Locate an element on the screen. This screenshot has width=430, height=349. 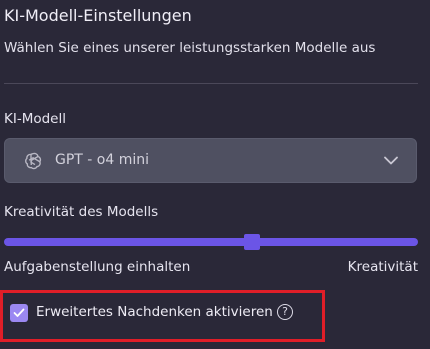
slider-min-label: Aufgabenstellung einhalten is located at coordinates (97, 267).